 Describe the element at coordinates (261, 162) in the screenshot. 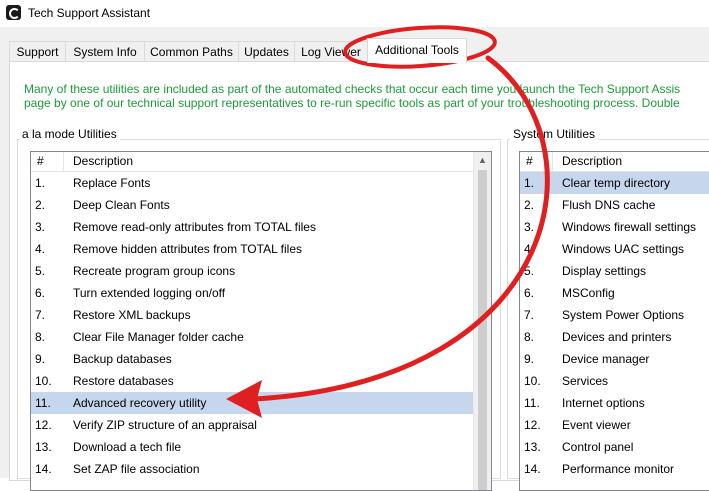

I see `alamode-list-header: # Description` at that location.